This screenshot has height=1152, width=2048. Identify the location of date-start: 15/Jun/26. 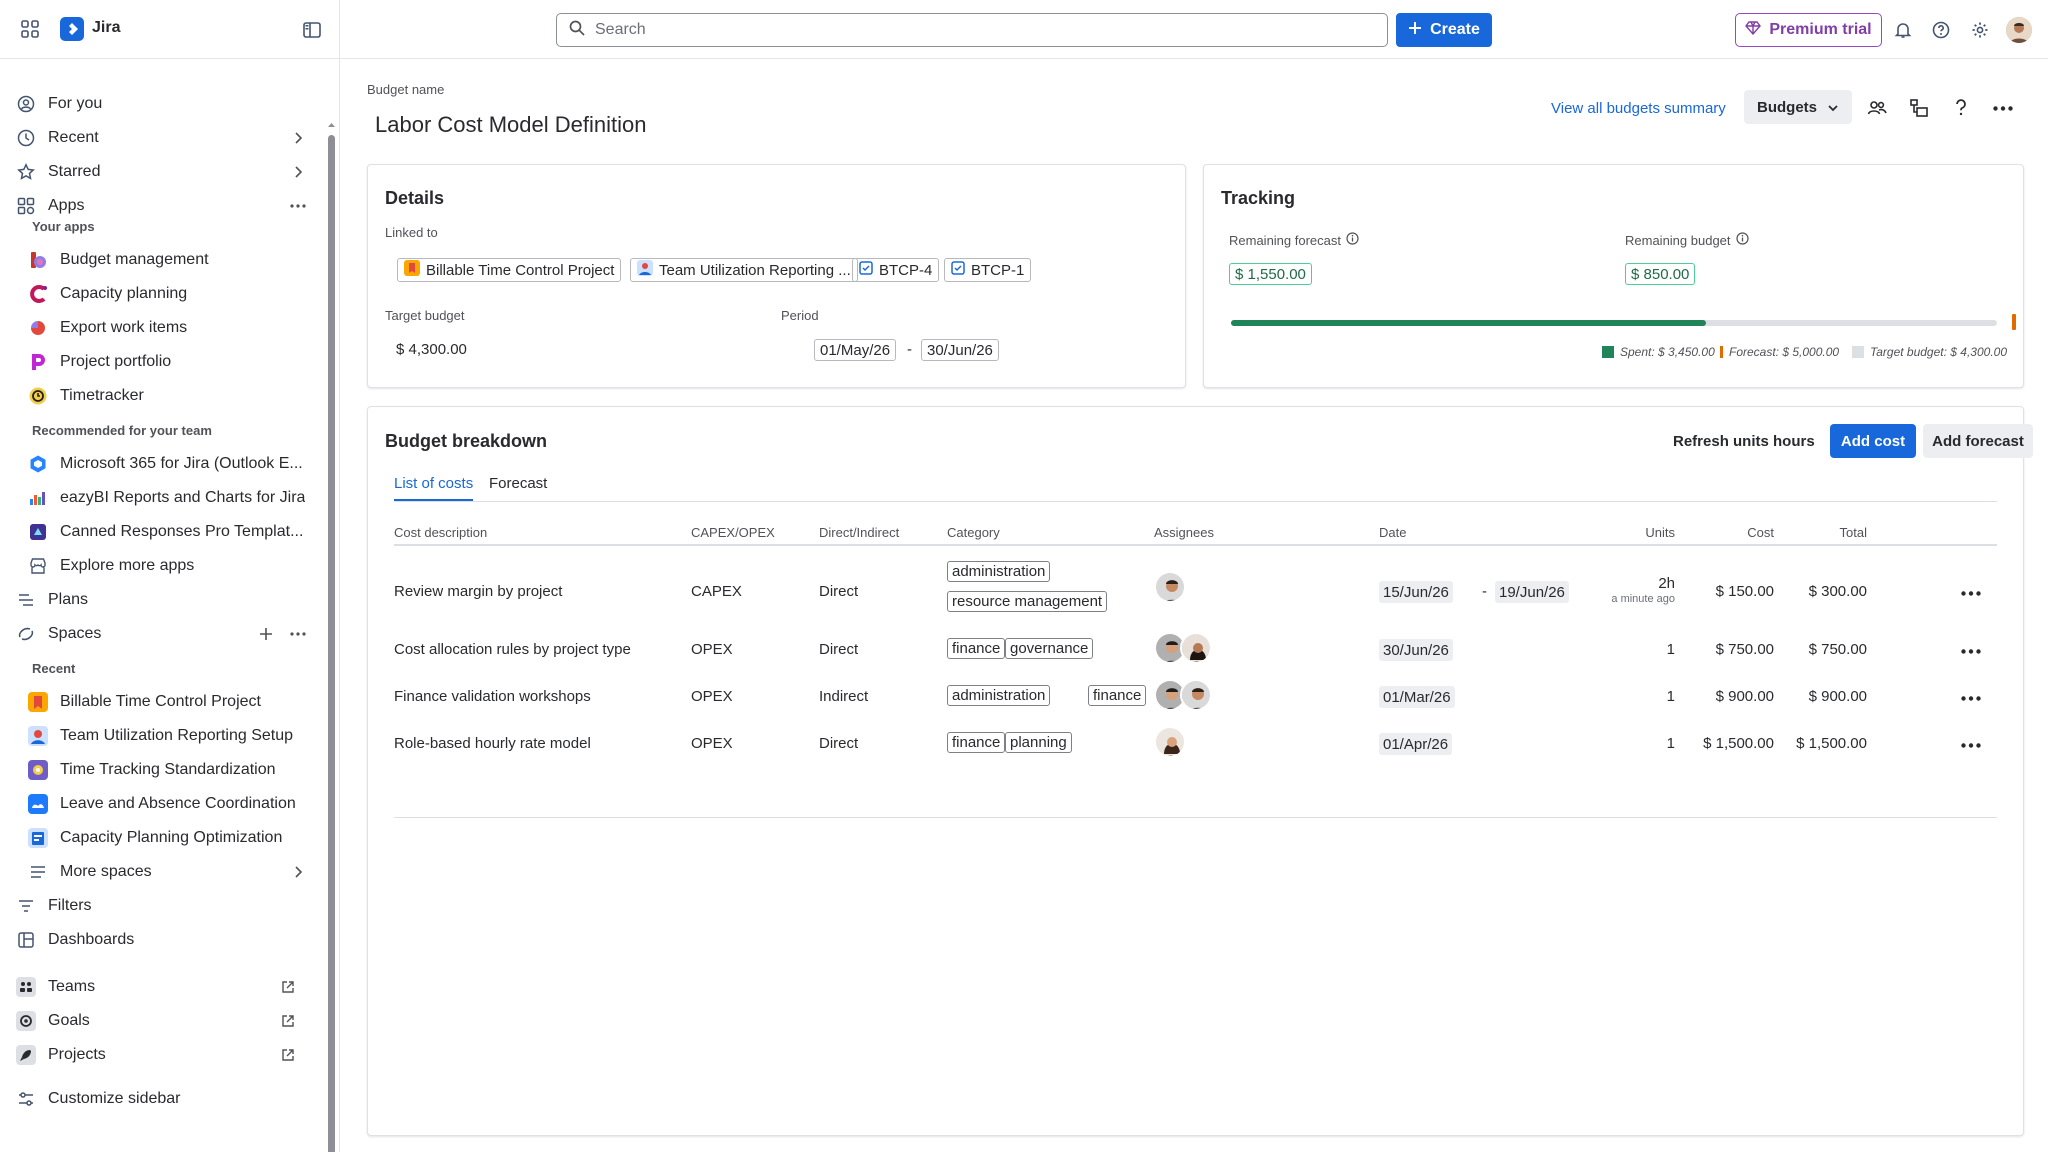
(1416, 592).